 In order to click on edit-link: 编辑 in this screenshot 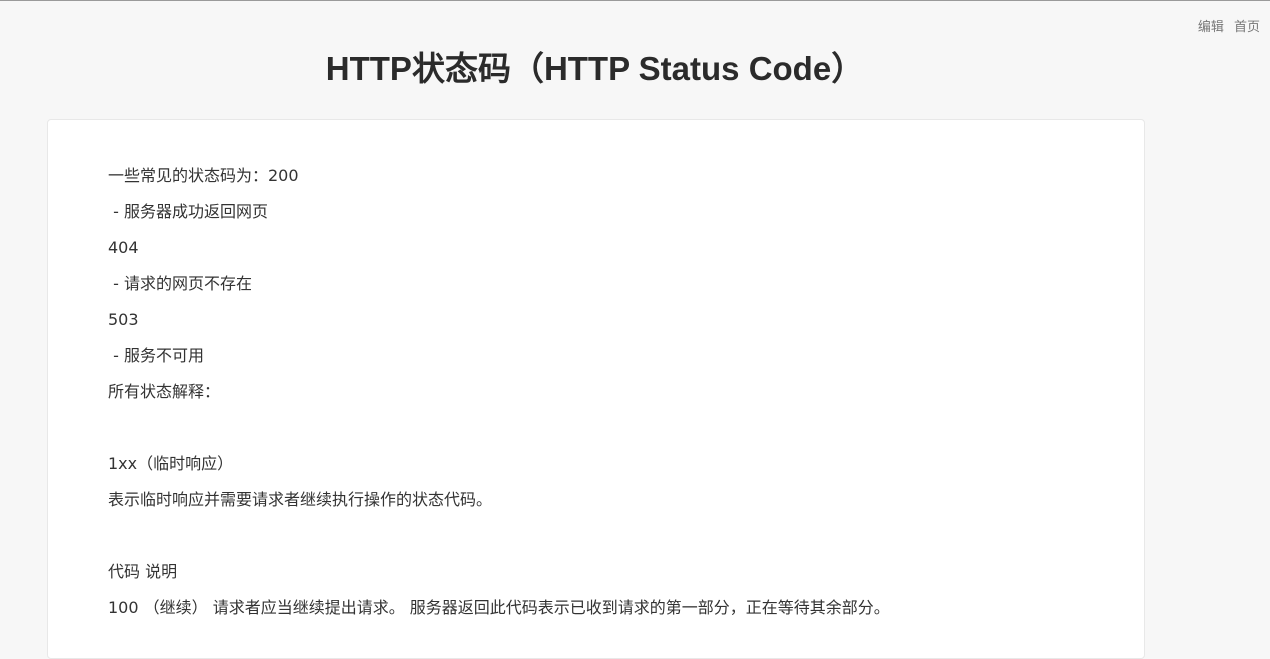, I will do `click(1211, 27)`.